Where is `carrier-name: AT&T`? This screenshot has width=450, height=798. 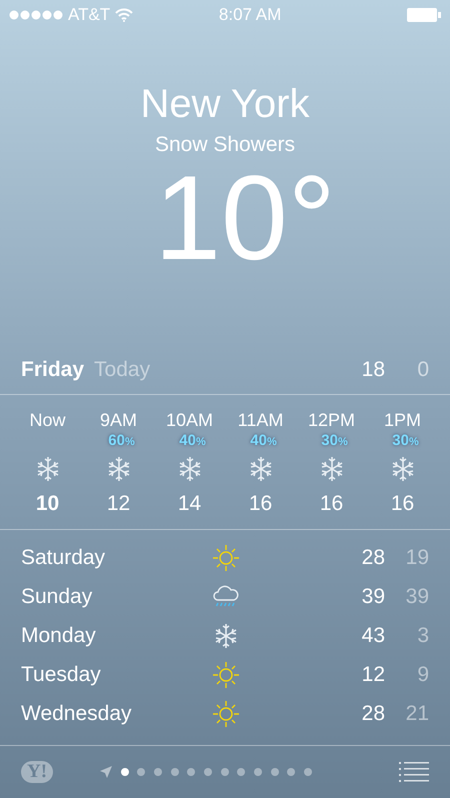
carrier-name: AT&T is located at coordinates (89, 15).